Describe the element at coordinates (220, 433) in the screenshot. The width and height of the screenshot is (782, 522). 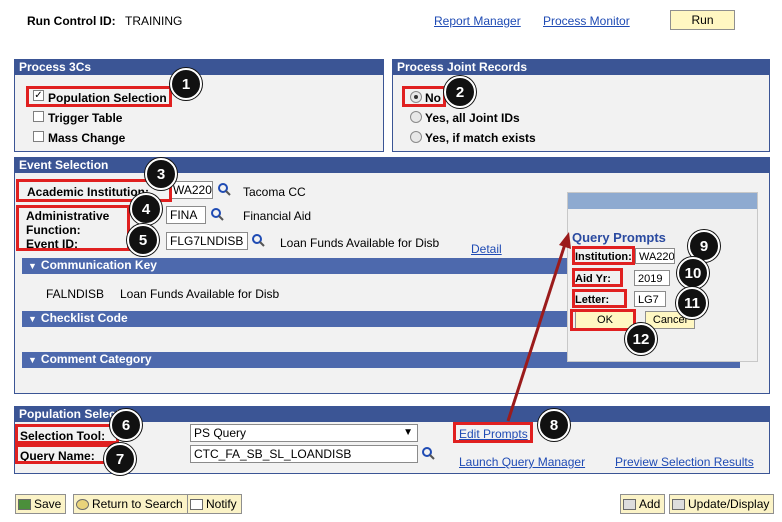
I see `selection-tool-value: PS Query` at that location.